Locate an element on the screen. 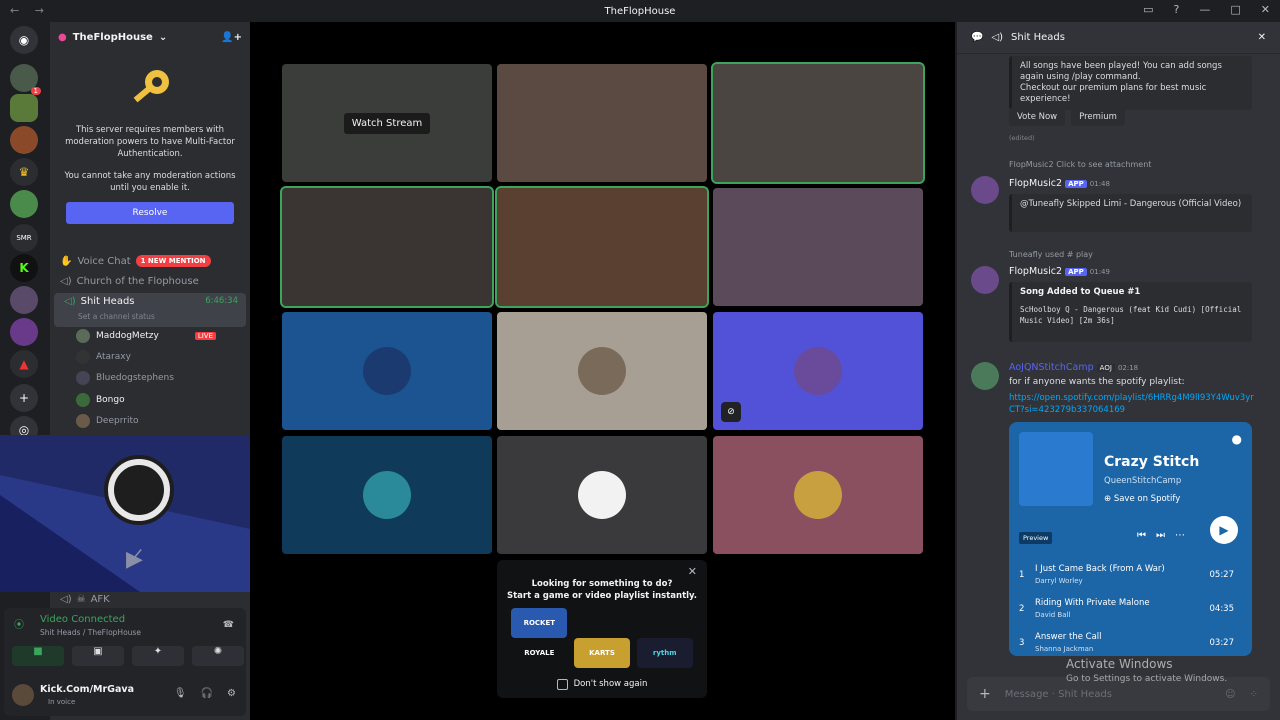 The width and height of the screenshot is (1280, 720). activities-button: ✦ is located at coordinates (158, 656).